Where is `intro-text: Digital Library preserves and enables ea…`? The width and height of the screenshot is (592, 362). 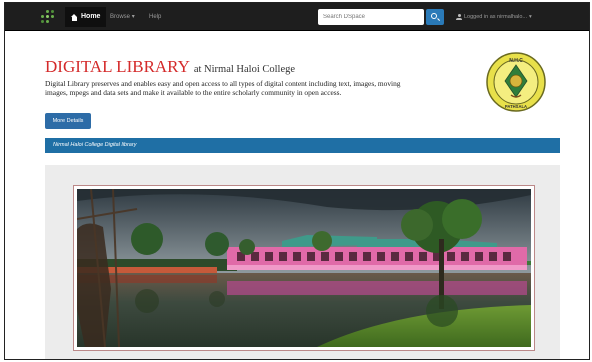
intro-text: Digital Library preserves and enables ea… is located at coordinates (223, 88).